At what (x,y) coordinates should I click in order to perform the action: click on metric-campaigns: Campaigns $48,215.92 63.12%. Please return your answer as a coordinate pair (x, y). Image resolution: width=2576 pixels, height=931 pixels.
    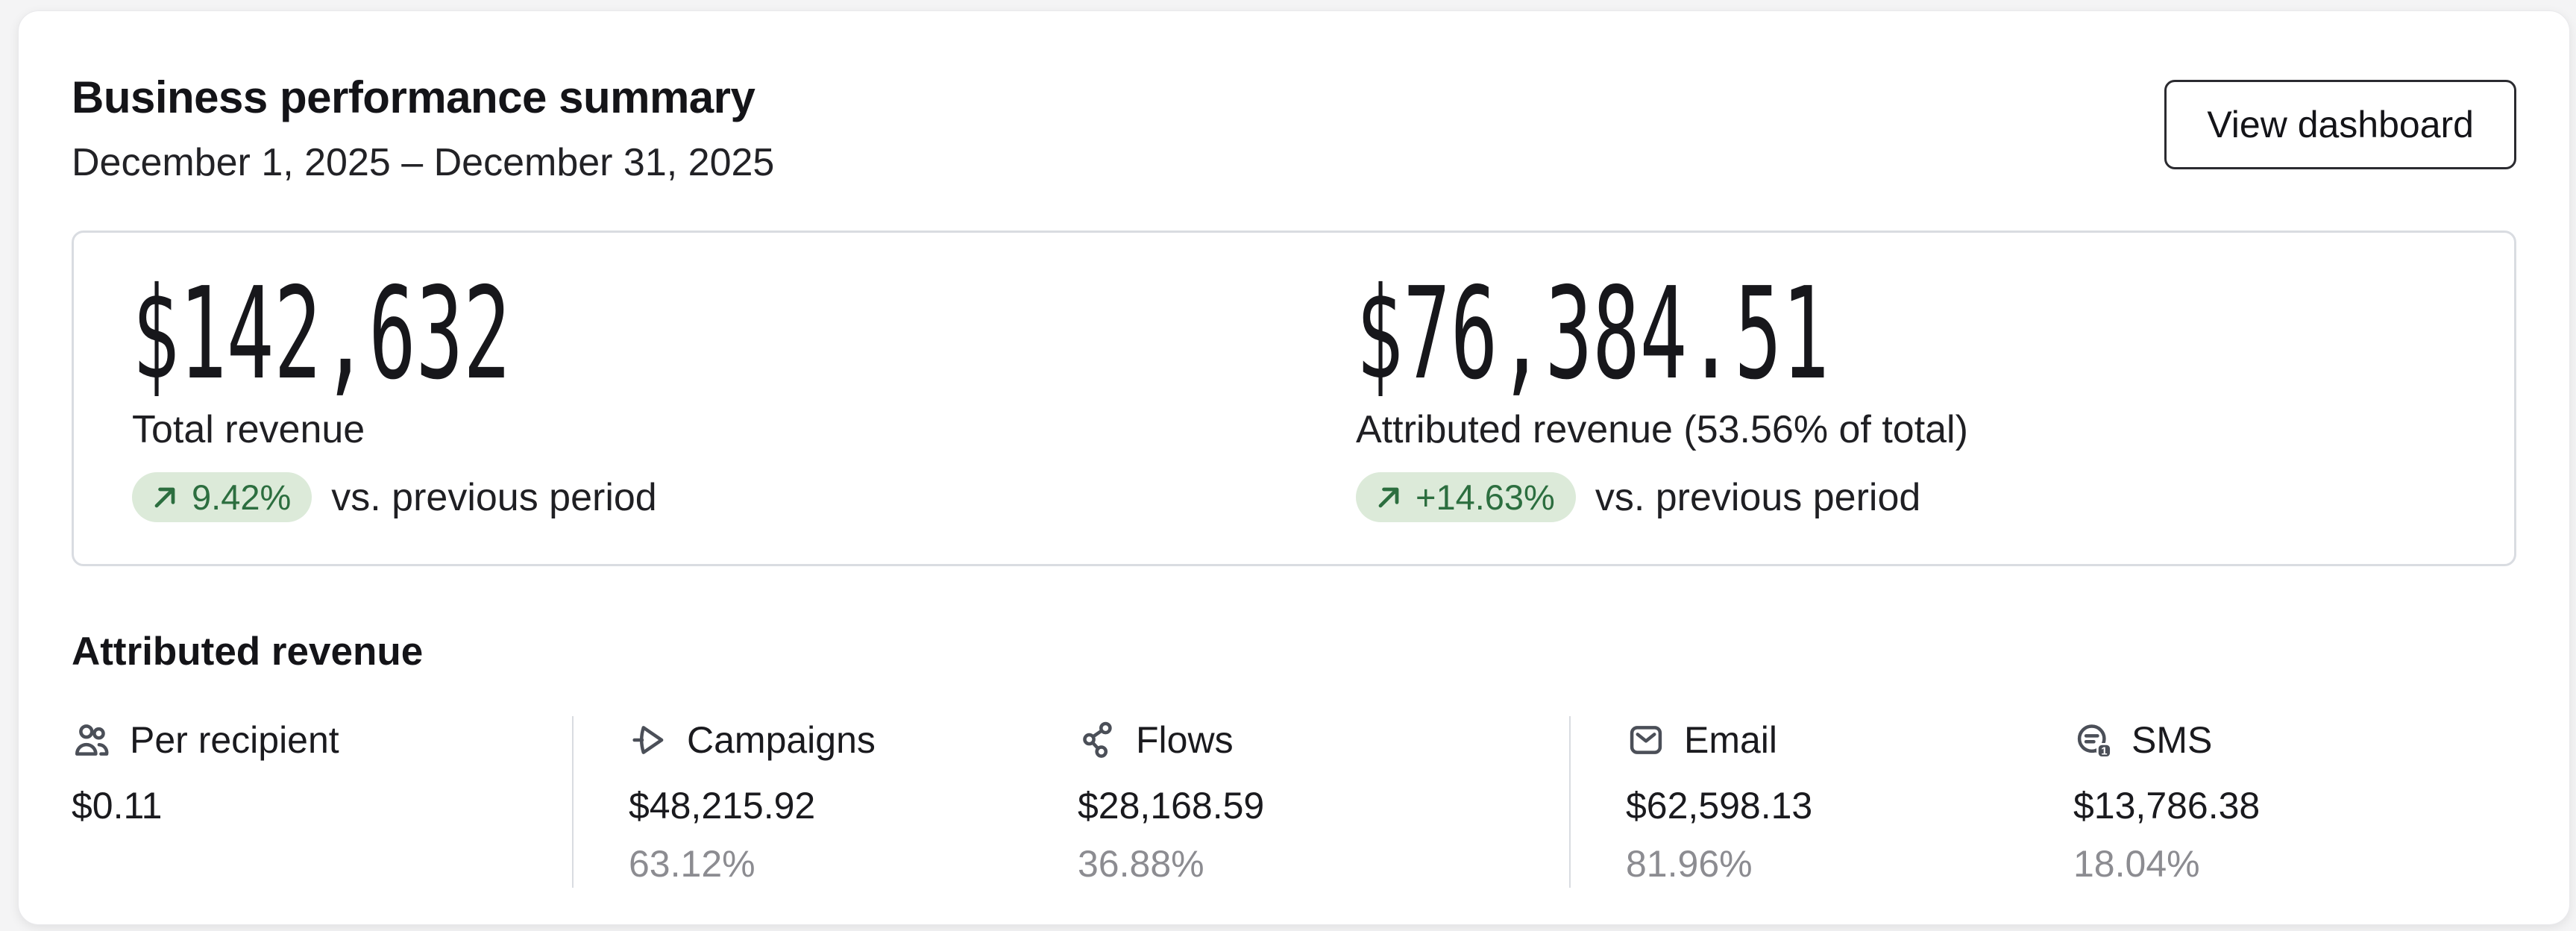
    Looking at the image, I should click on (826, 802).